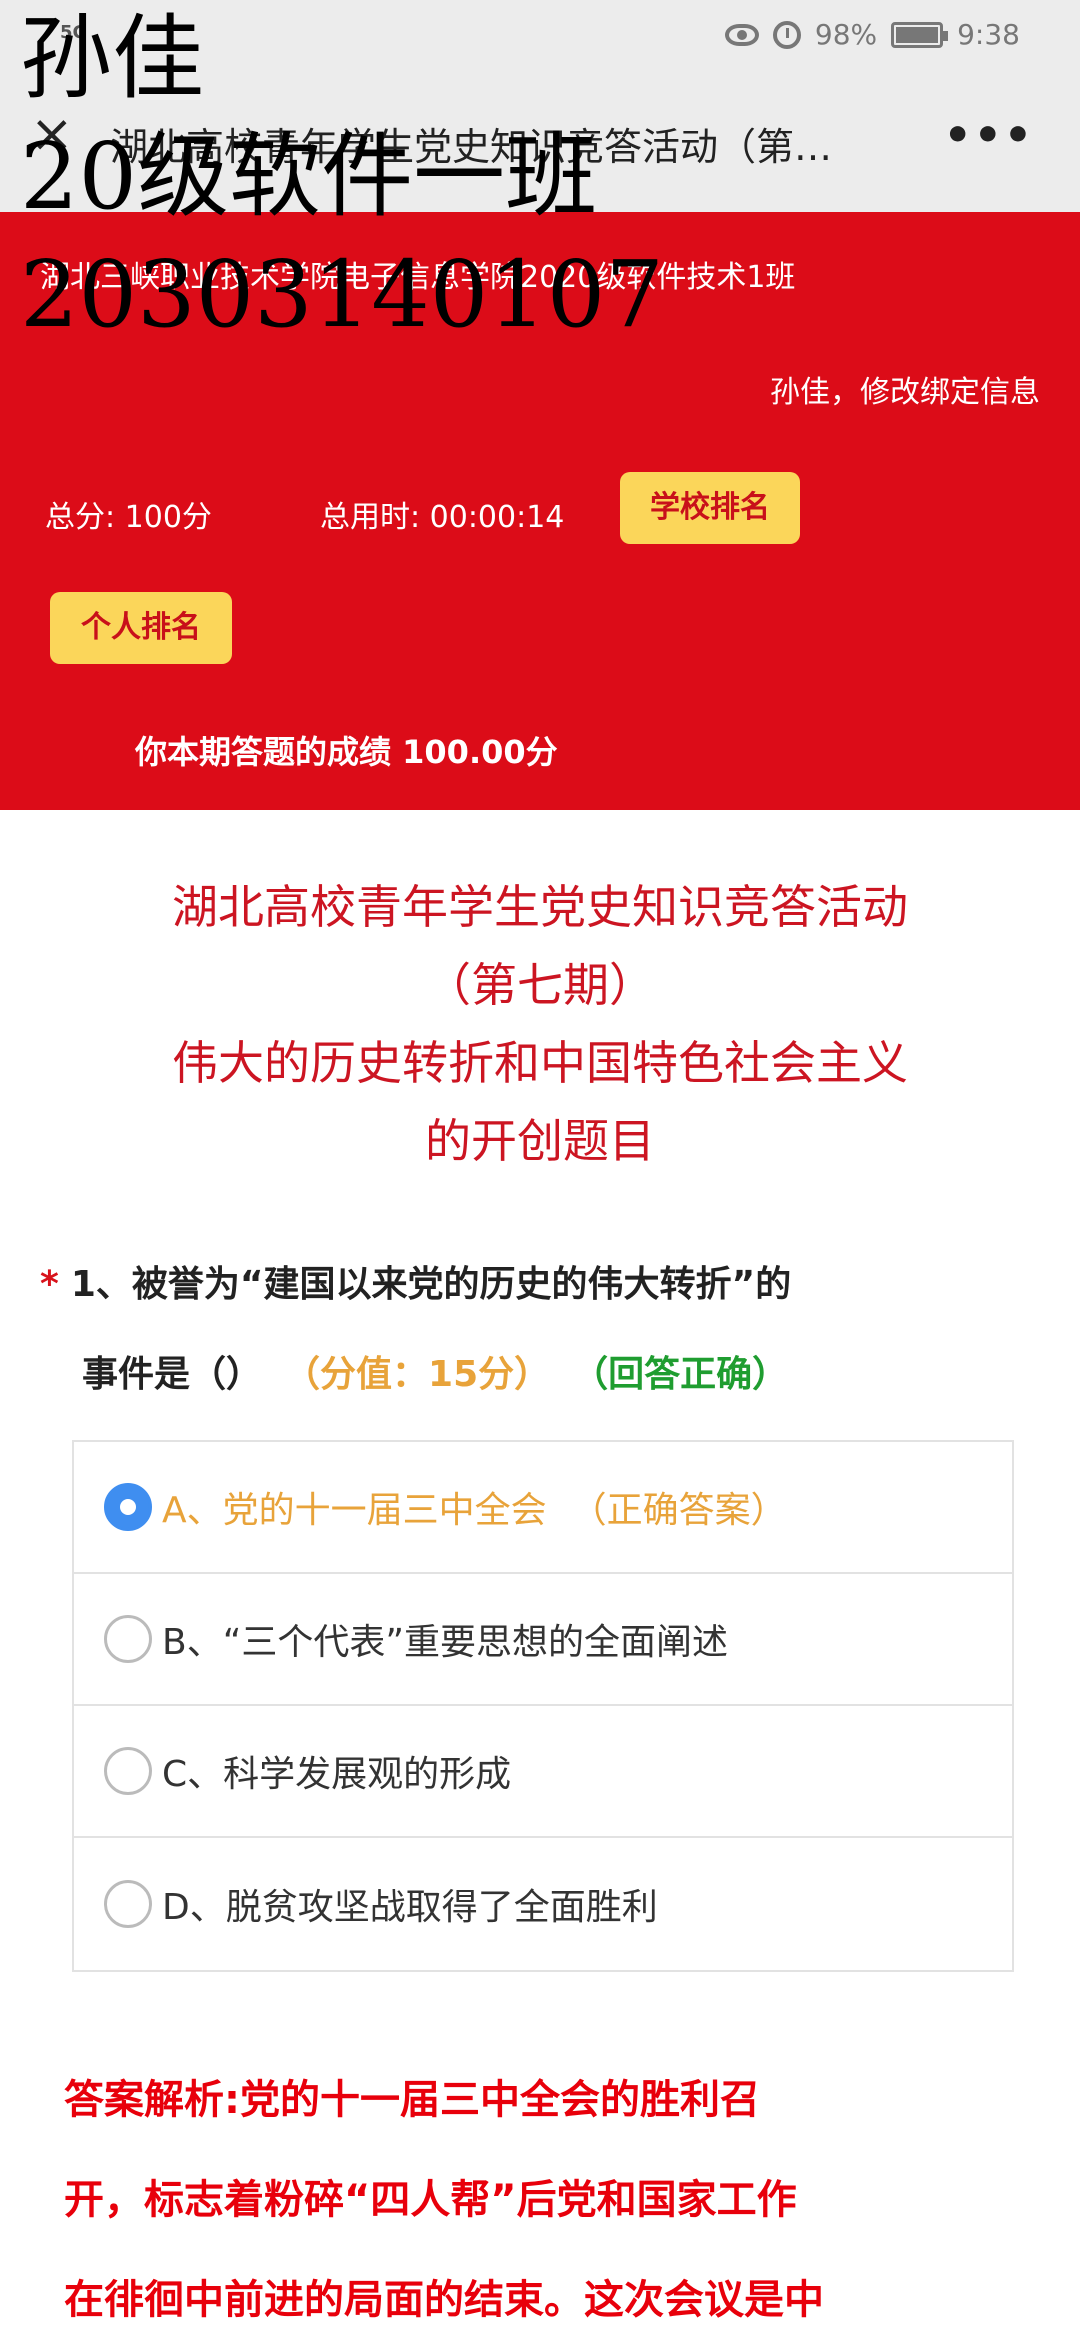 This screenshot has height=2340, width=1080. I want to click on option-a: A、党的十一届三中全会 （正确答案）, so click(543, 1508).